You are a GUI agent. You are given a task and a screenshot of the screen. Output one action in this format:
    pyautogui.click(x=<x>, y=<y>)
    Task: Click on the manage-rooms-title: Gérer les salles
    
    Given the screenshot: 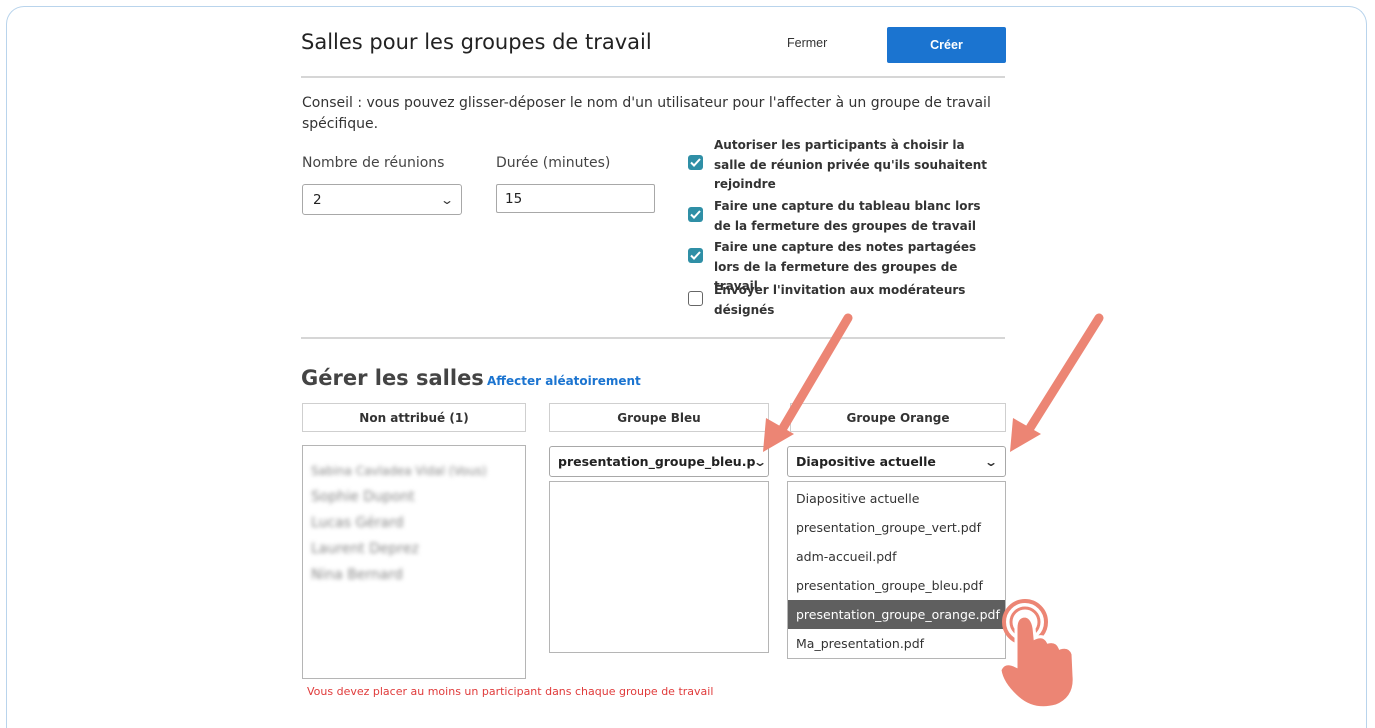 What is the action you would take?
    pyautogui.click(x=392, y=378)
    